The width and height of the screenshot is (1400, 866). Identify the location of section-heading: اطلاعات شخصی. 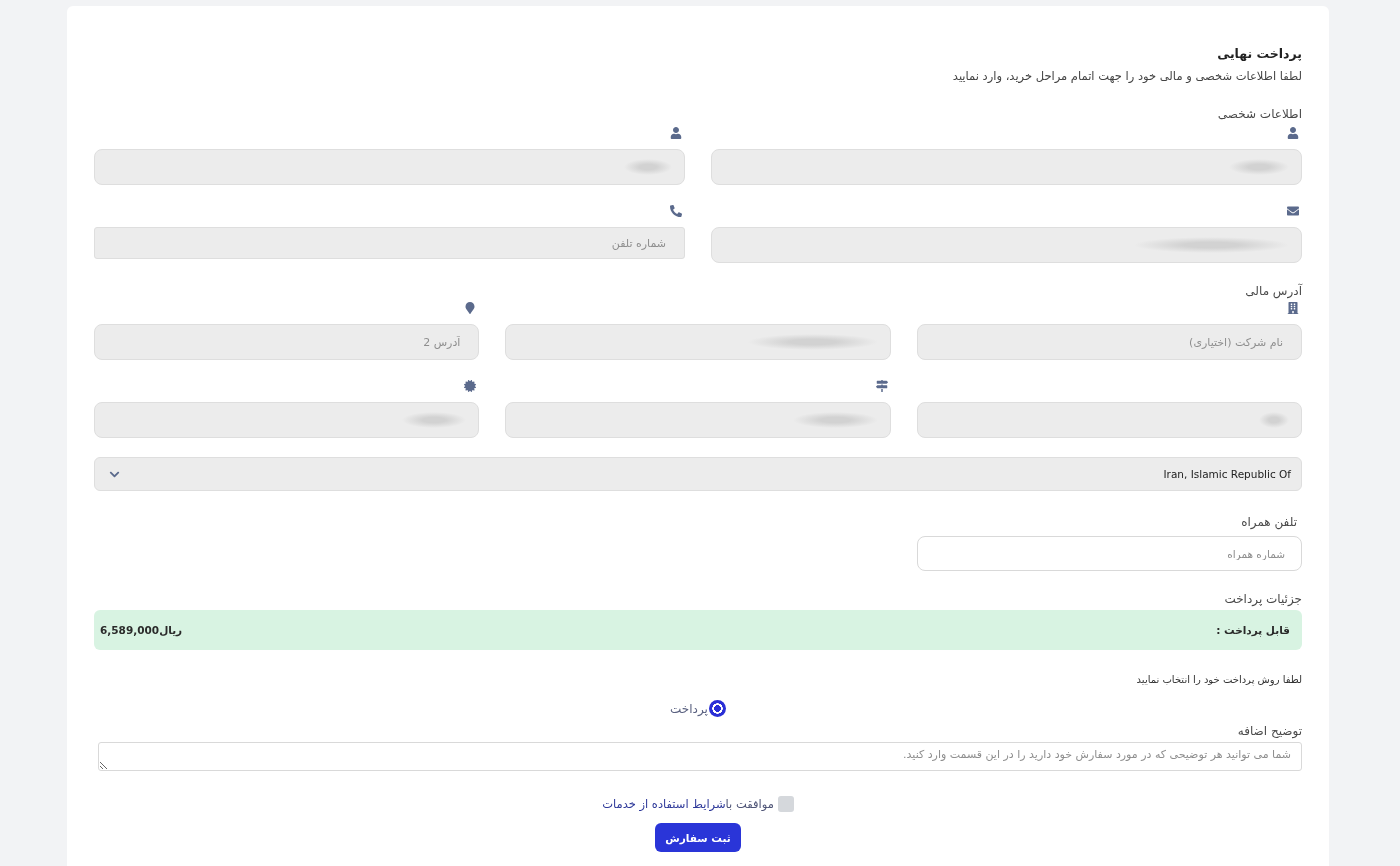
(1259, 114).